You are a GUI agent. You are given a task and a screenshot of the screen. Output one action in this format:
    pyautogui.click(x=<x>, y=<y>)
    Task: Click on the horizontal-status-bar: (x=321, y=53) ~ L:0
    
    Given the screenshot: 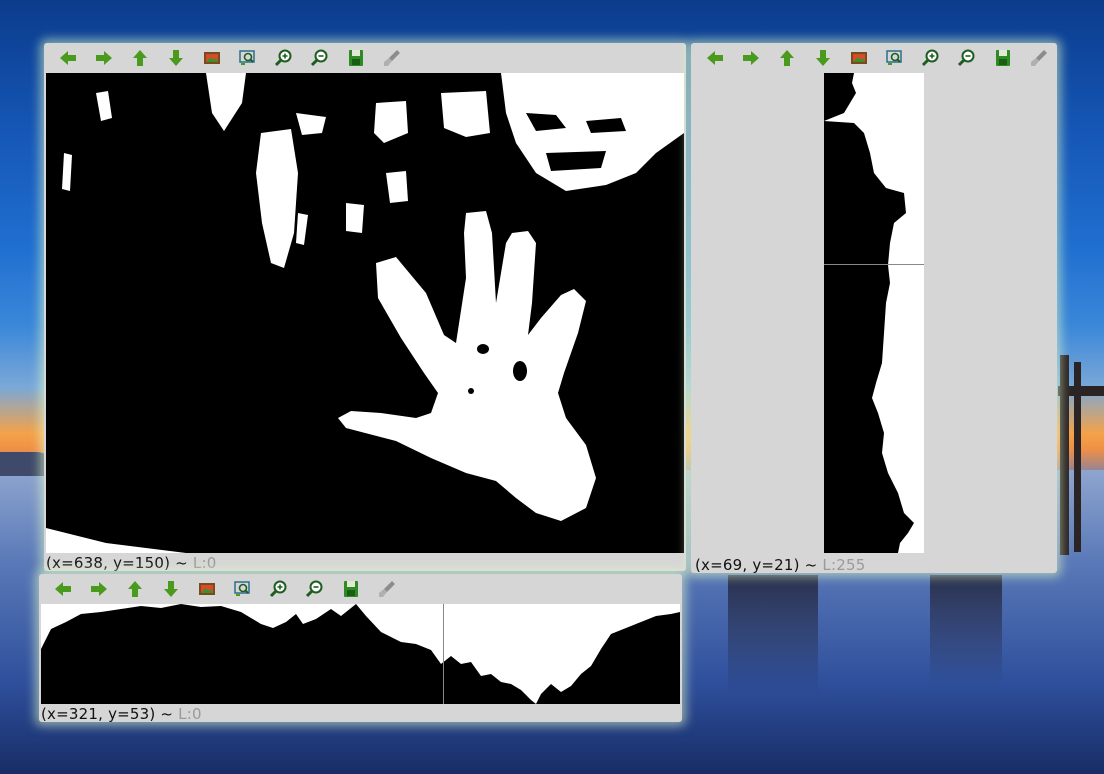 What is the action you would take?
    pyautogui.click(x=121, y=714)
    